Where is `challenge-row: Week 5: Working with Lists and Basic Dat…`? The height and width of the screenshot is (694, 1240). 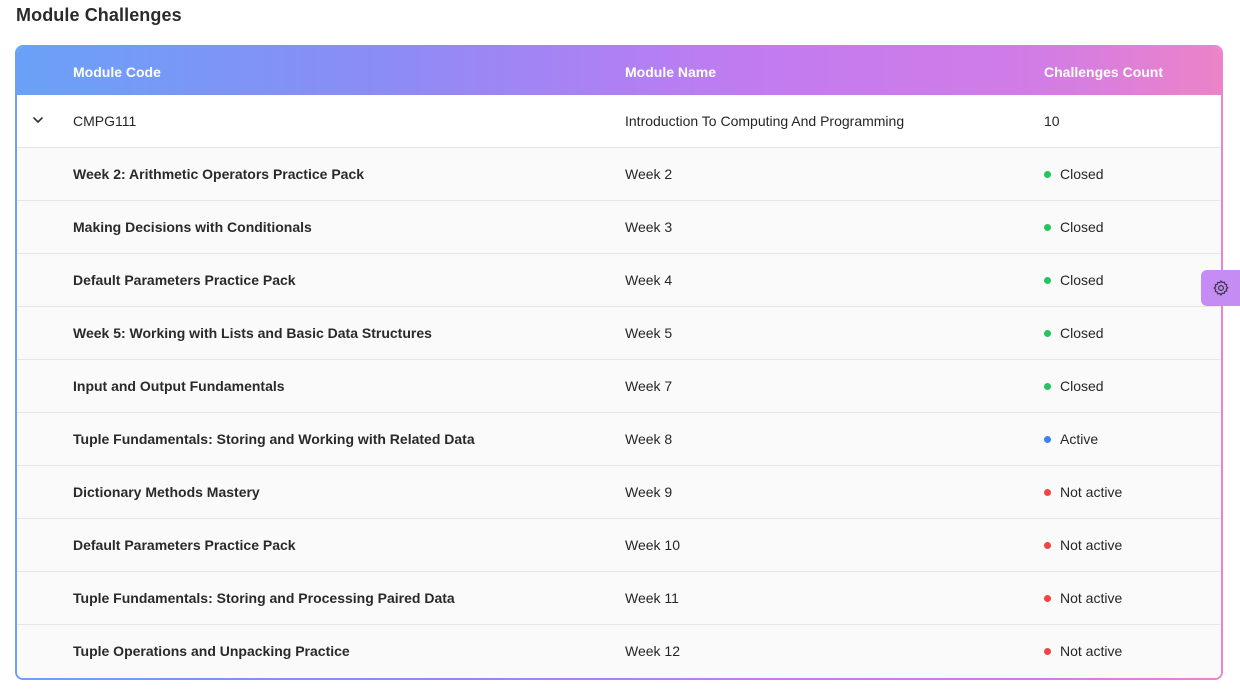
challenge-row: Week 5: Working with Lists and Basic Dat… is located at coordinates (619, 333).